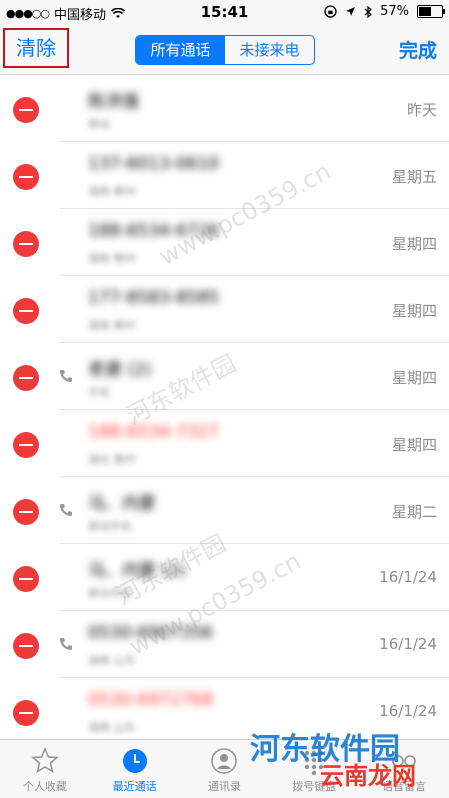 Image resolution: width=449 pixels, height=798 pixels. What do you see at coordinates (404, 761) in the screenshot?
I see `voicemail-icon` at bounding box center [404, 761].